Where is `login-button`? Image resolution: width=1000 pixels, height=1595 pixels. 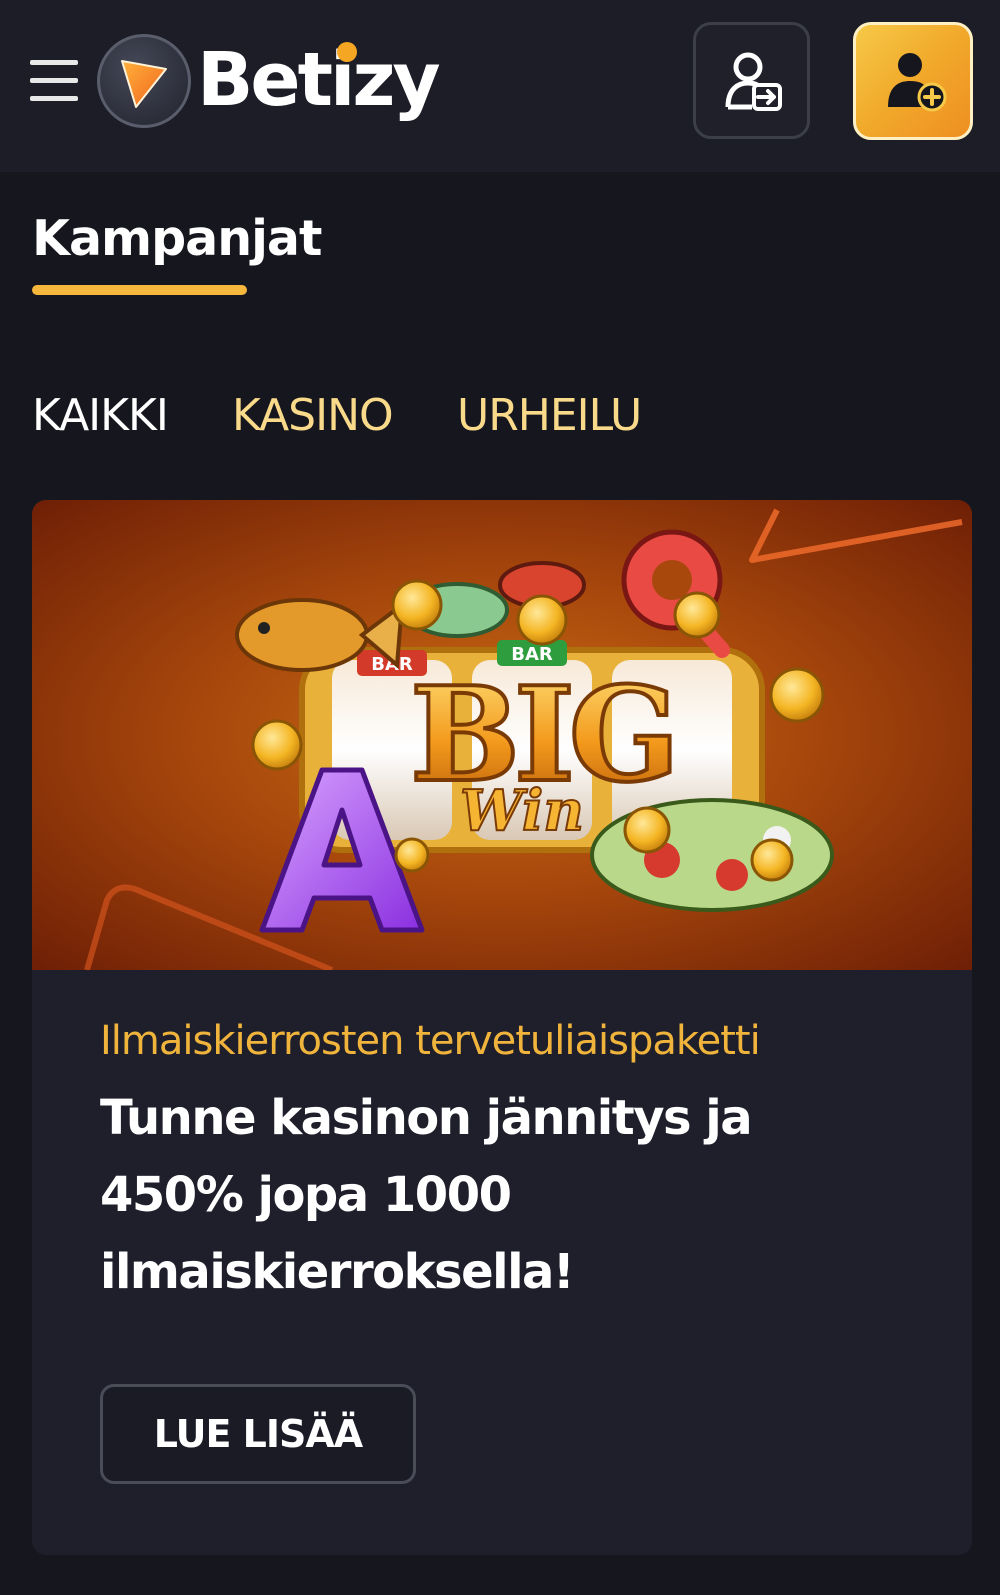 login-button is located at coordinates (751, 80).